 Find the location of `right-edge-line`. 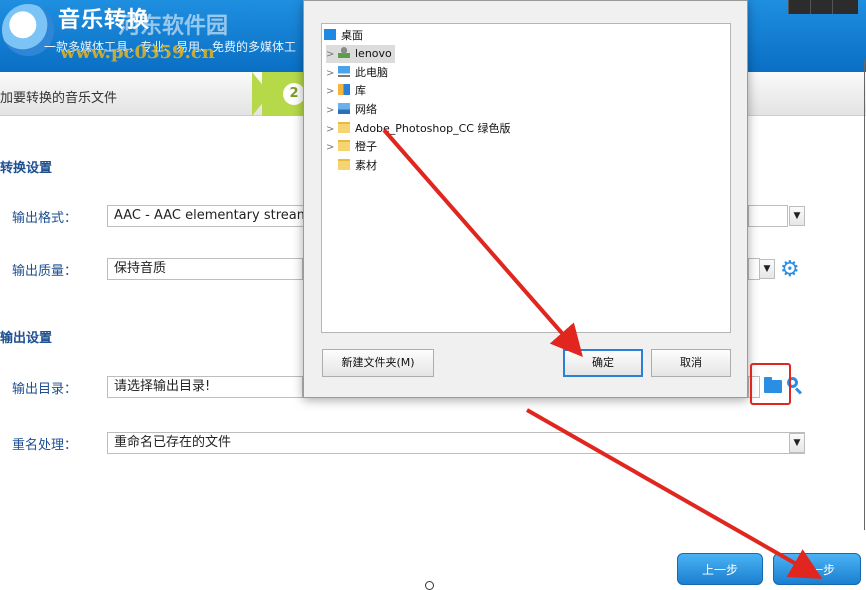

right-edge-line is located at coordinates (864, 295).